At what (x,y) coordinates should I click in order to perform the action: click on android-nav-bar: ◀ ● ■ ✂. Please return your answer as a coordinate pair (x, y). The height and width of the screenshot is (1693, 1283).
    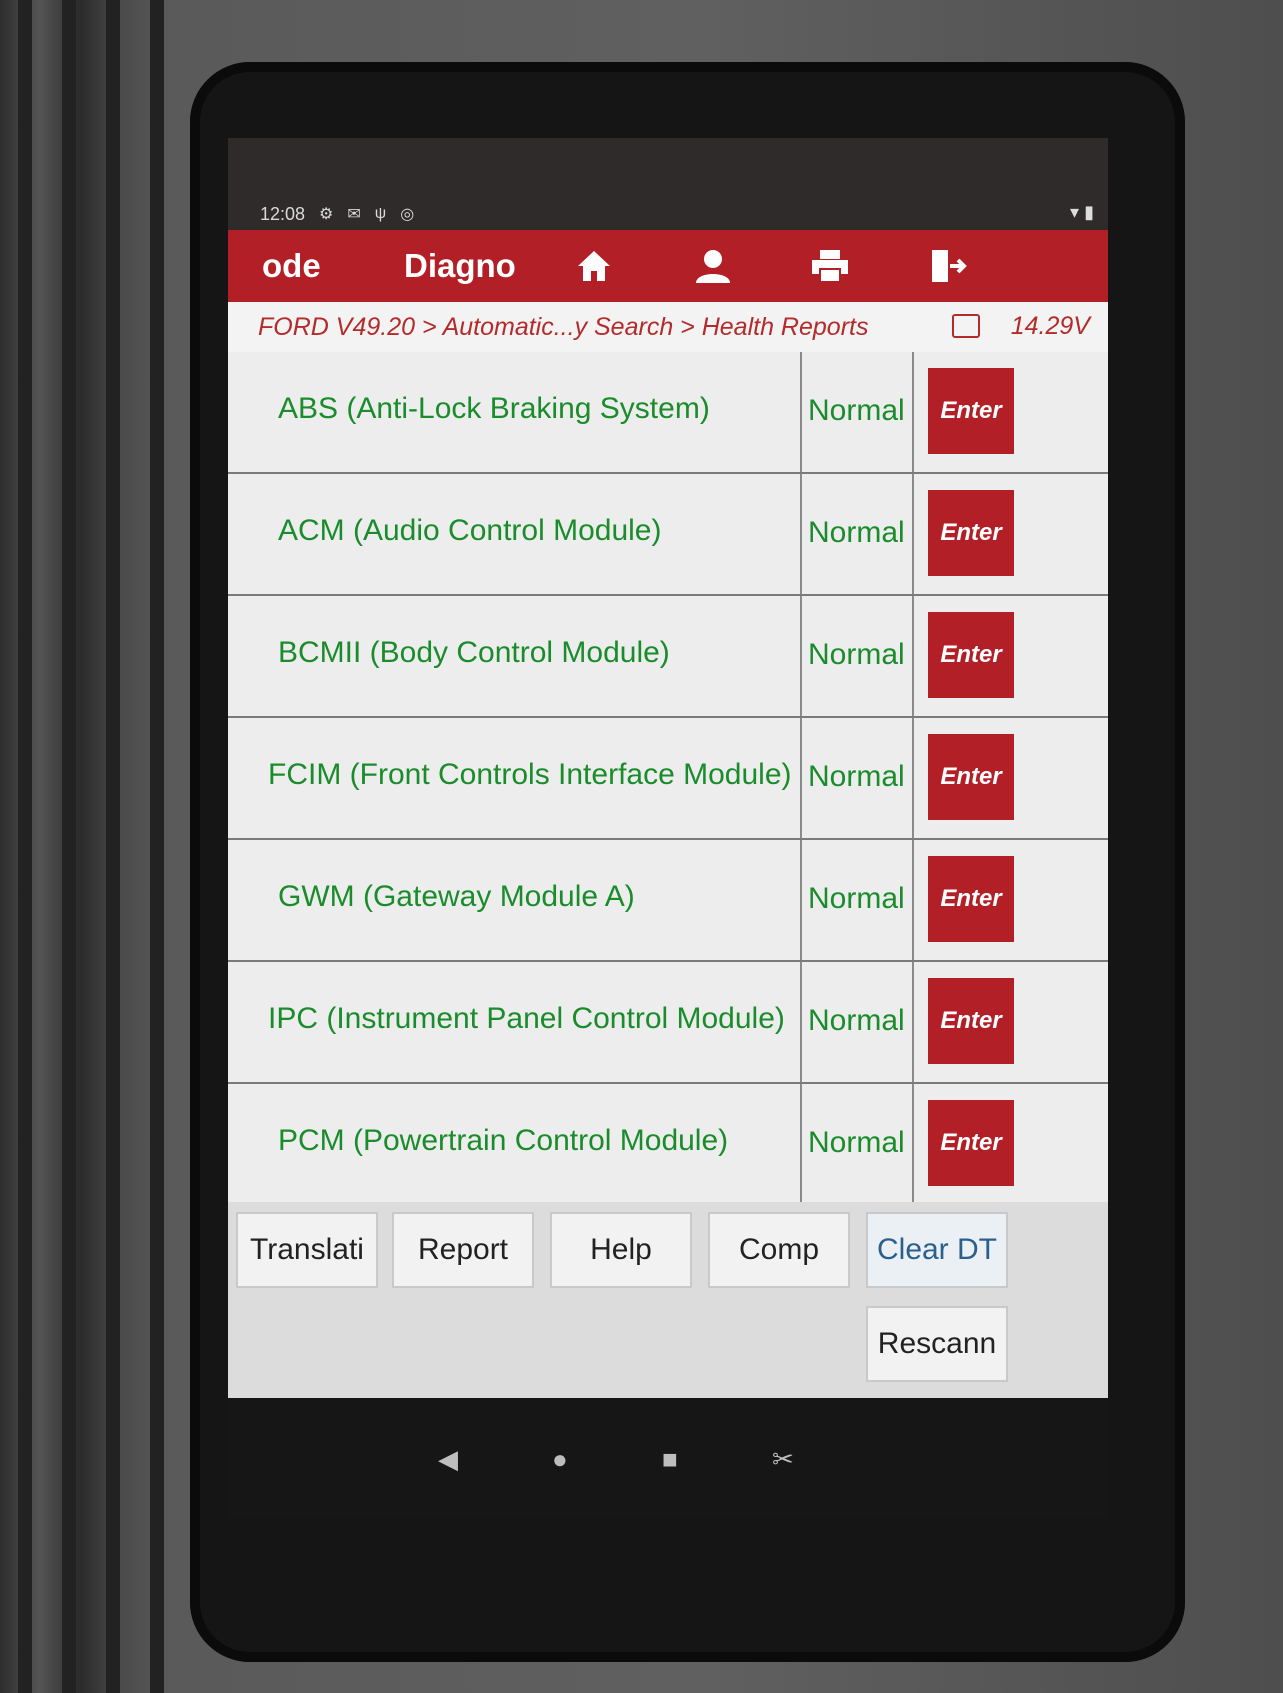
    Looking at the image, I should click on (668, 1458).